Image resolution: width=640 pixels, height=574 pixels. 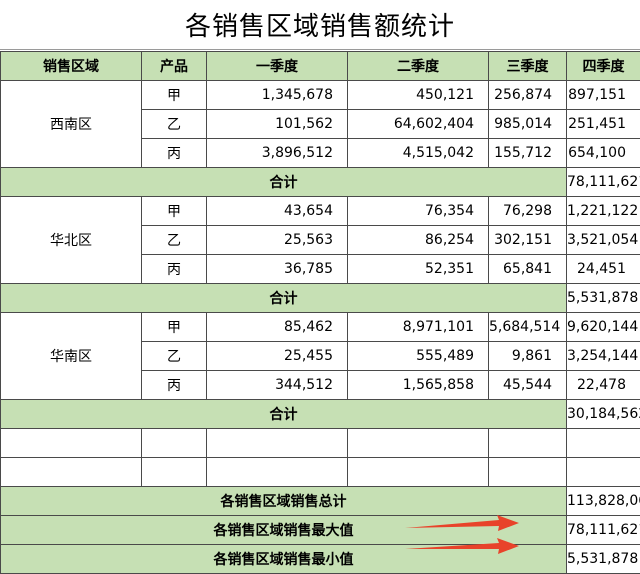 I want to click on arrow-min-icon, so click(x=463, y=547).